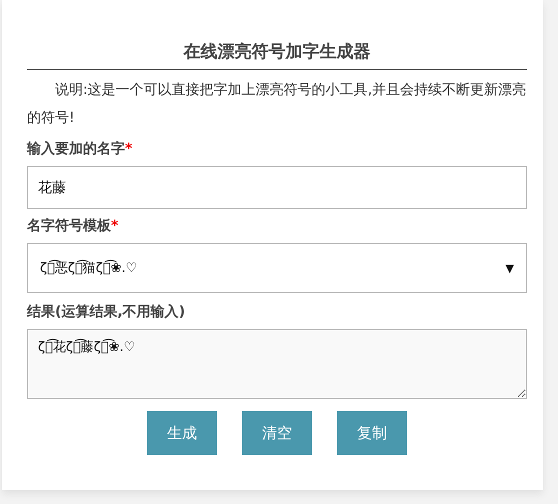 Image resolution: width=558 pixels, height=504 pixels. What do you see at coordinates (106, 312) in the screenshot?
I see `field-label: 结果(运算结果,不用输入)` at bounding box center [106, 312].